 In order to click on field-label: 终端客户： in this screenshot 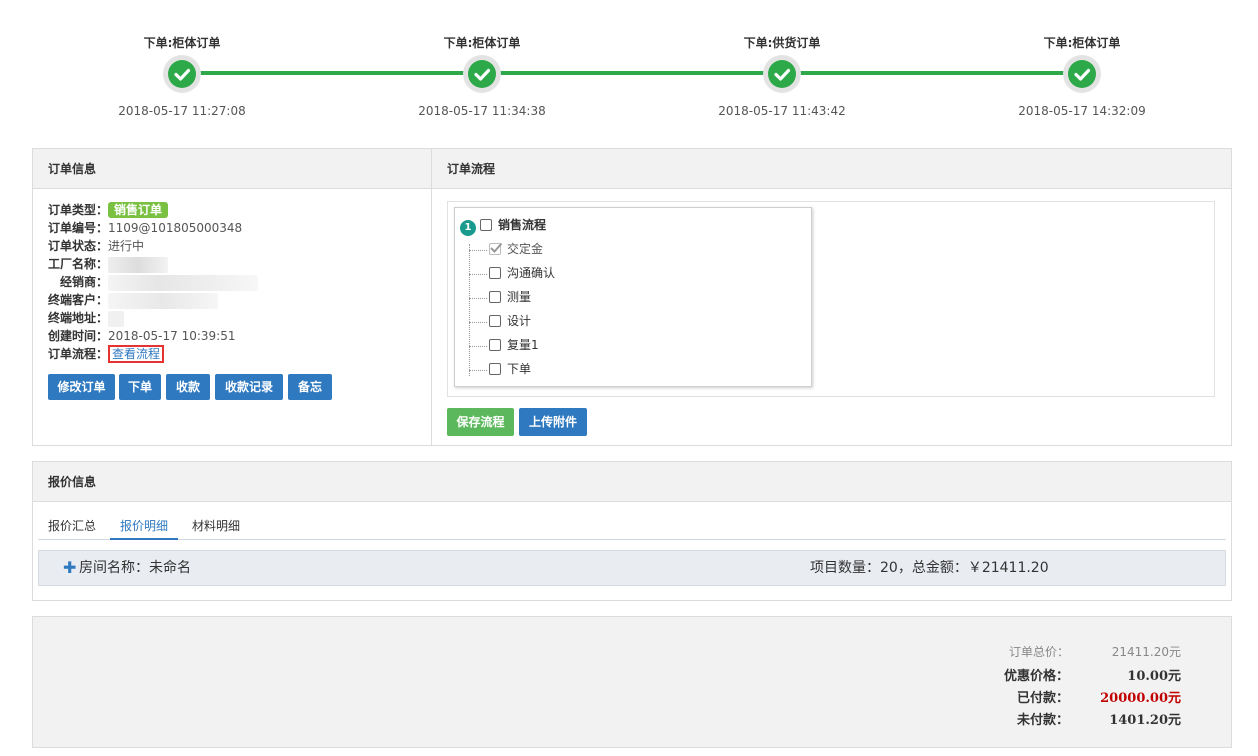, I will do `click(78, 300)`.